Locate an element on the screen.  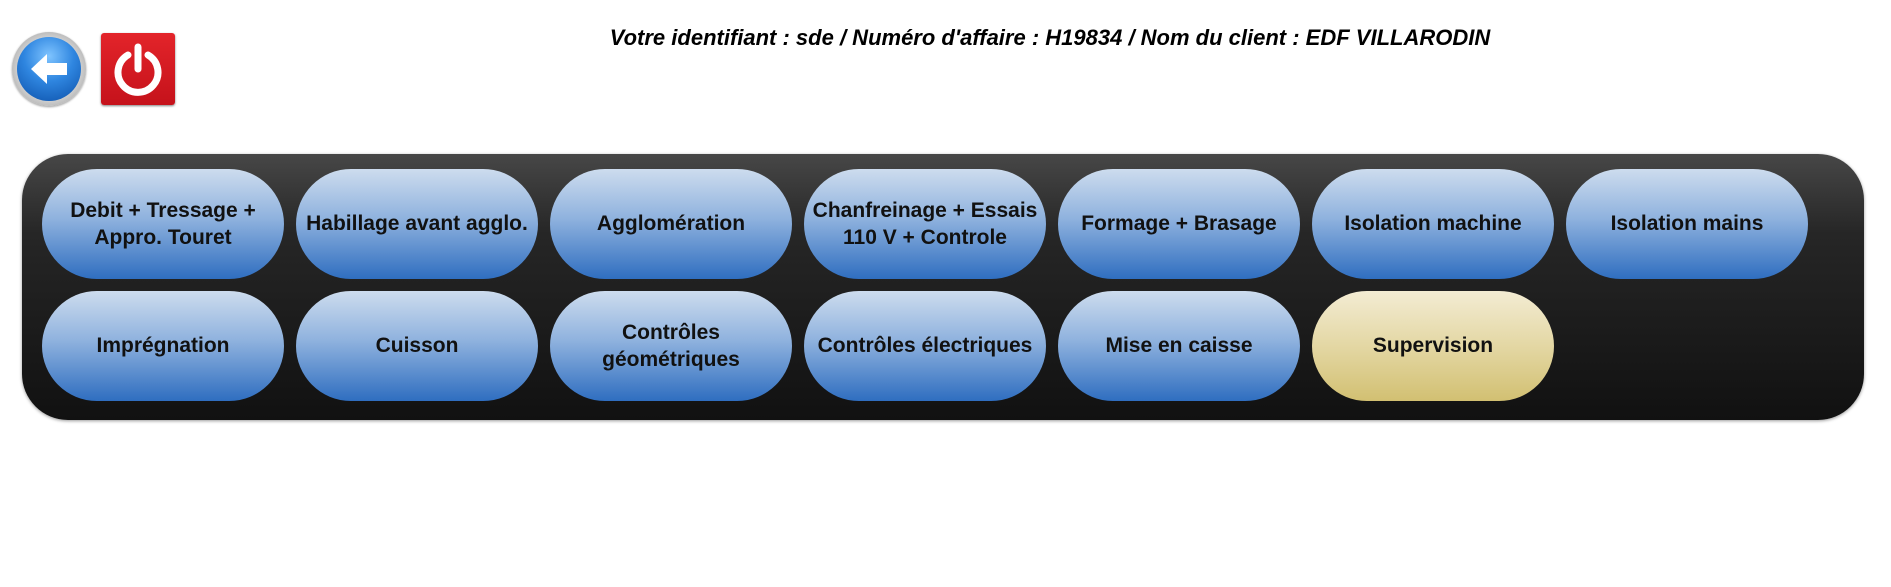
menu-button-isolation-machine: Isolation machine is located at coordinates (1433, 224).